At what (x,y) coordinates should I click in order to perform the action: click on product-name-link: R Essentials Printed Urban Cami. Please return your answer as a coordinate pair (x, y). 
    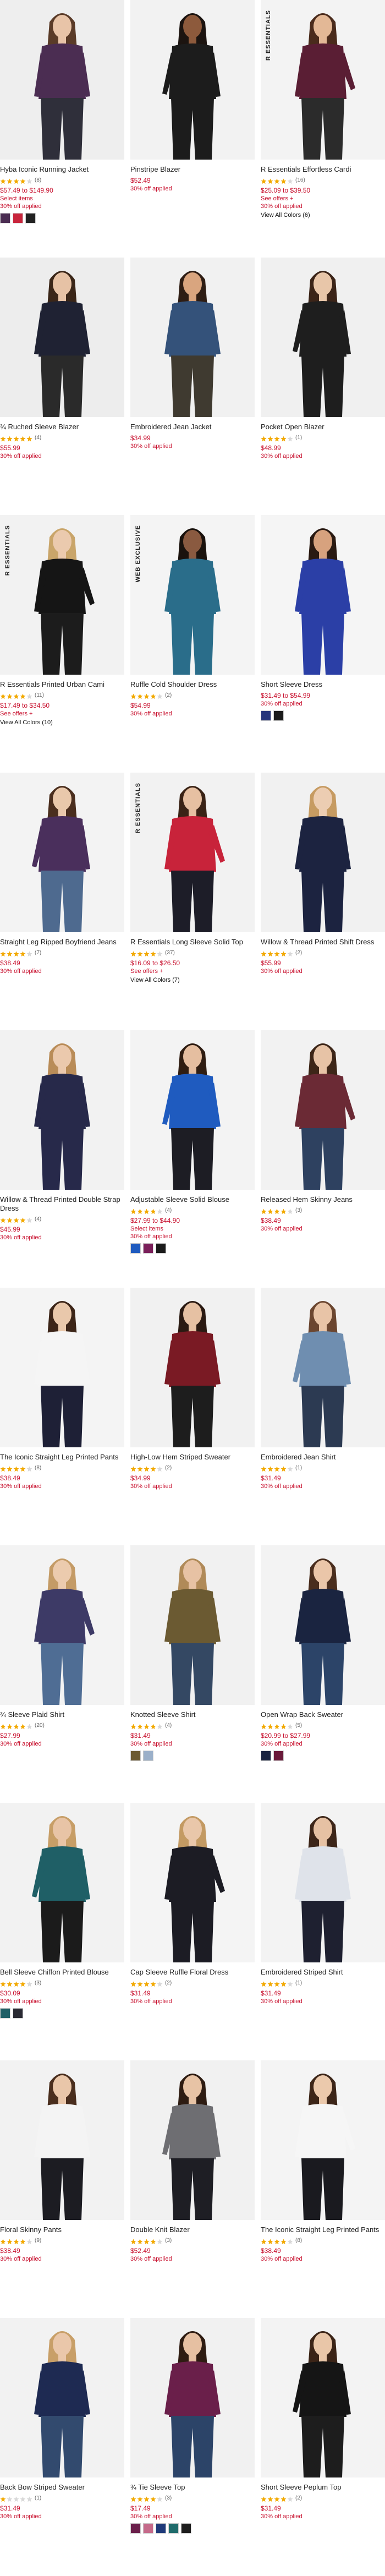
    Looking at the image, I should click on (62, 684).